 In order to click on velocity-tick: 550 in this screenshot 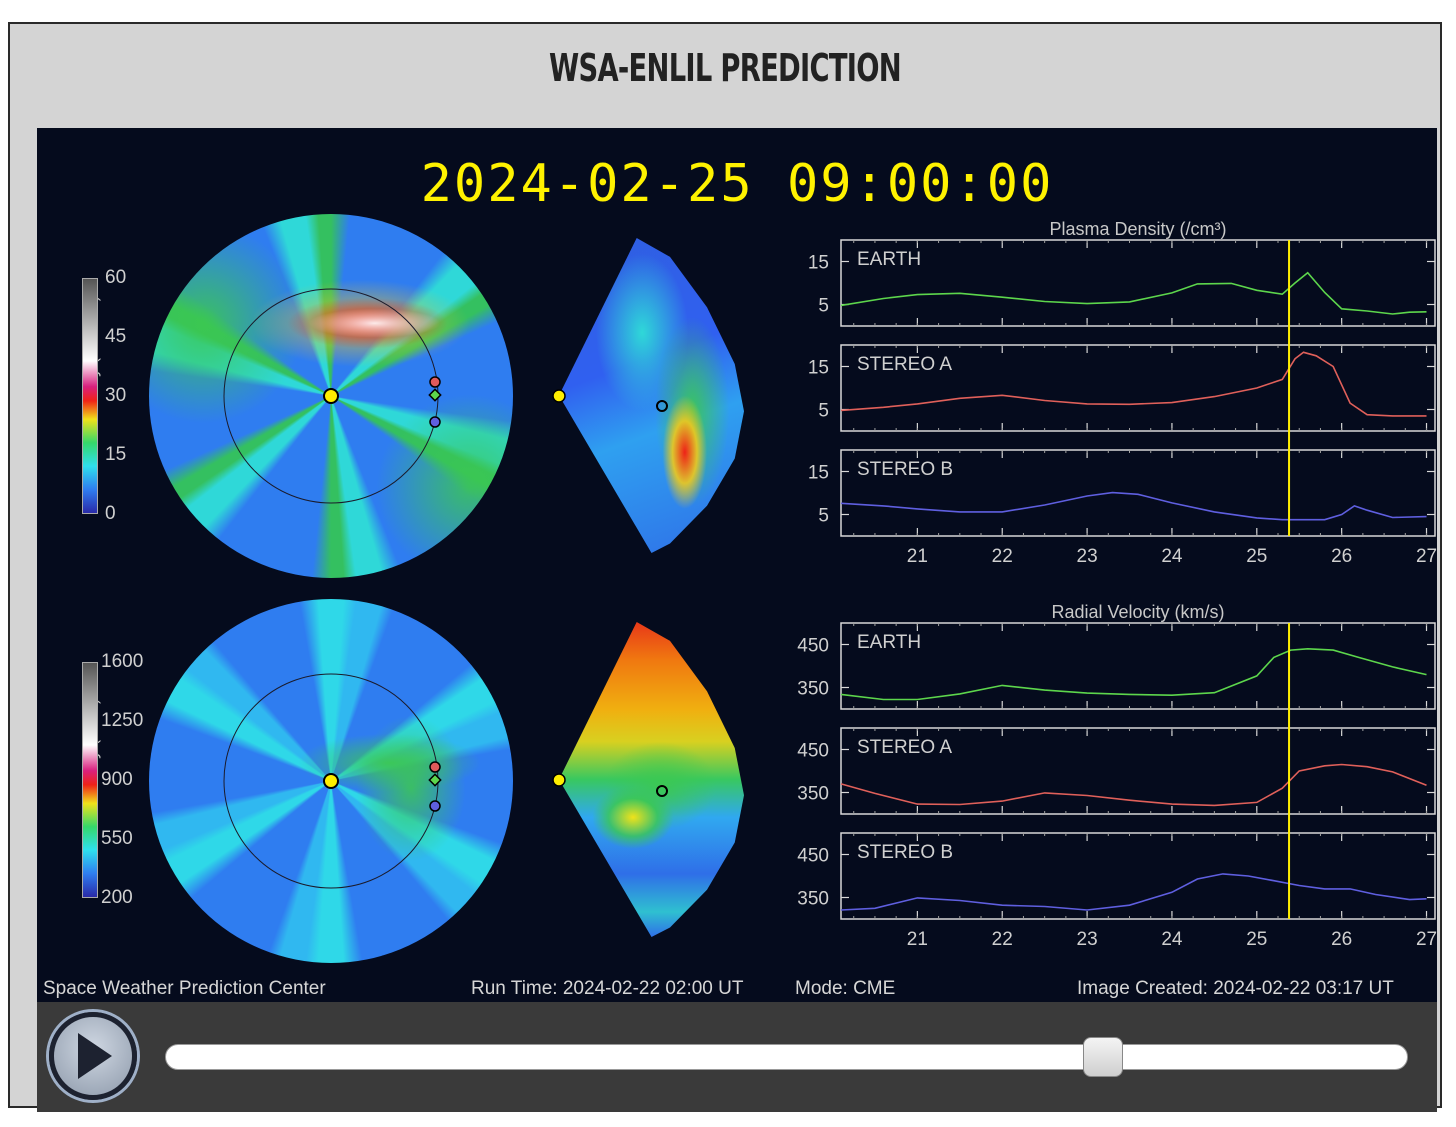, I will do `click(117, 838)`.